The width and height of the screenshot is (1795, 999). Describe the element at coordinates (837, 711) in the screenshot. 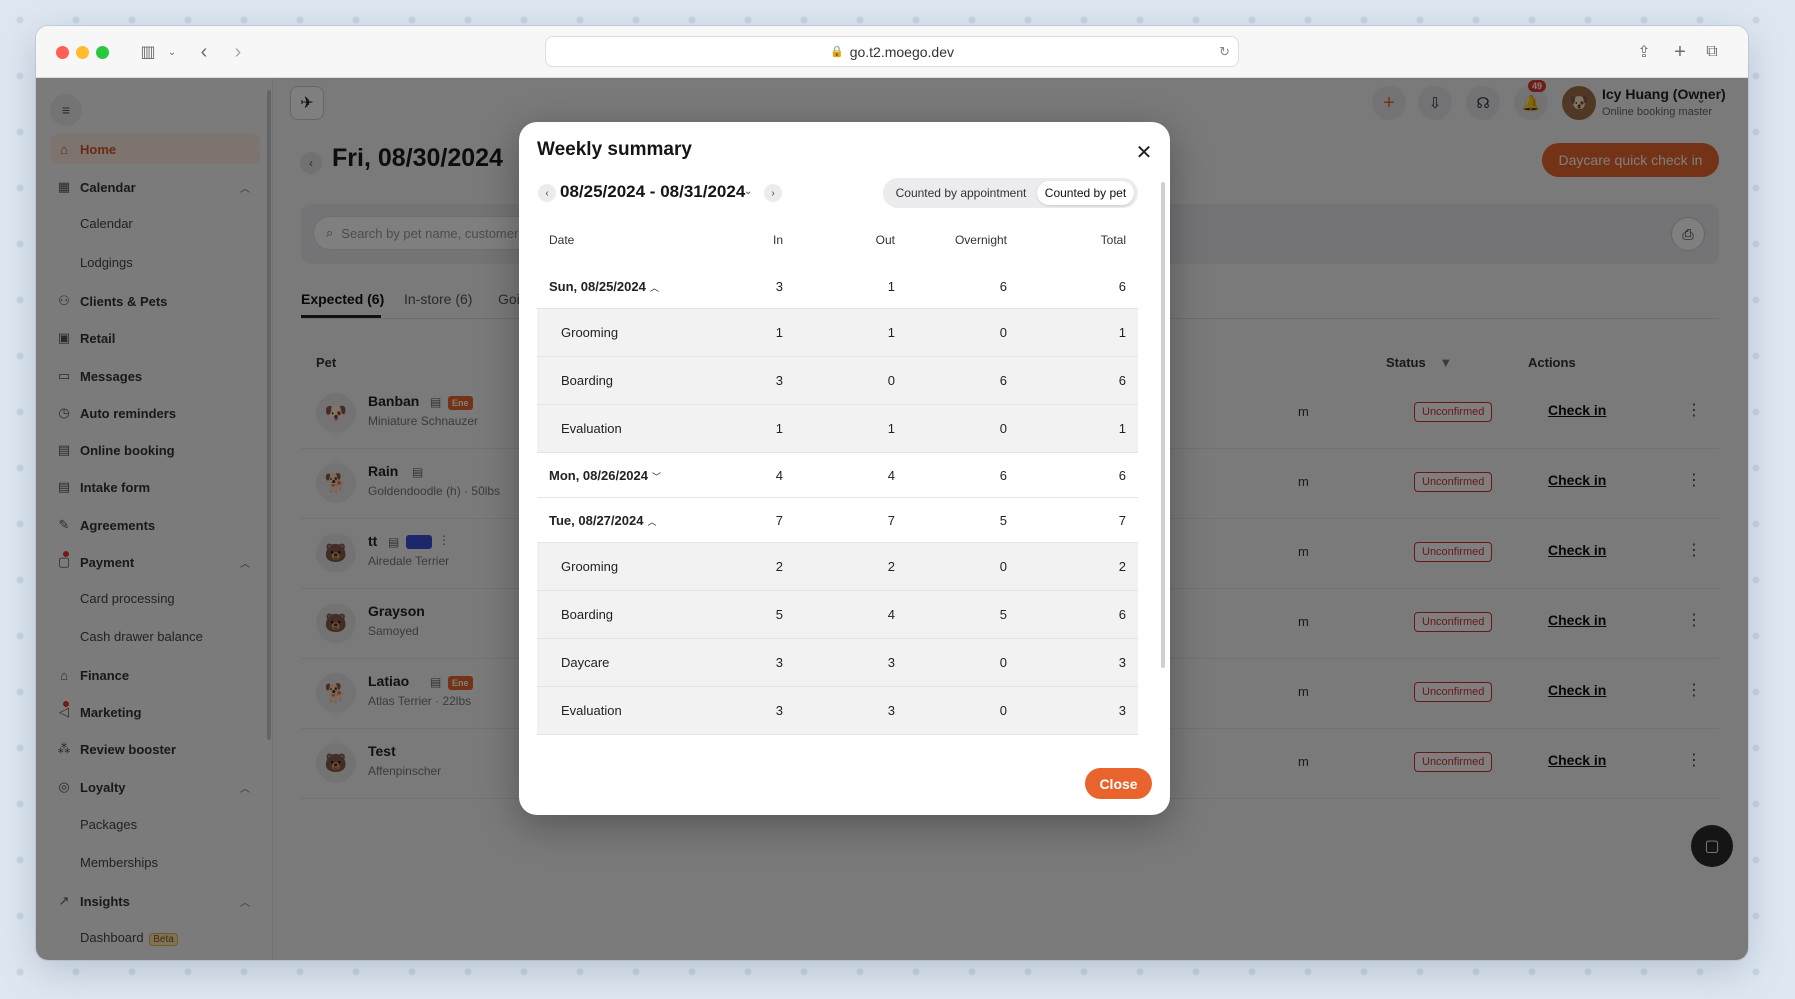

I see `service-row: Evaluation 3 3 0 3` at that location.